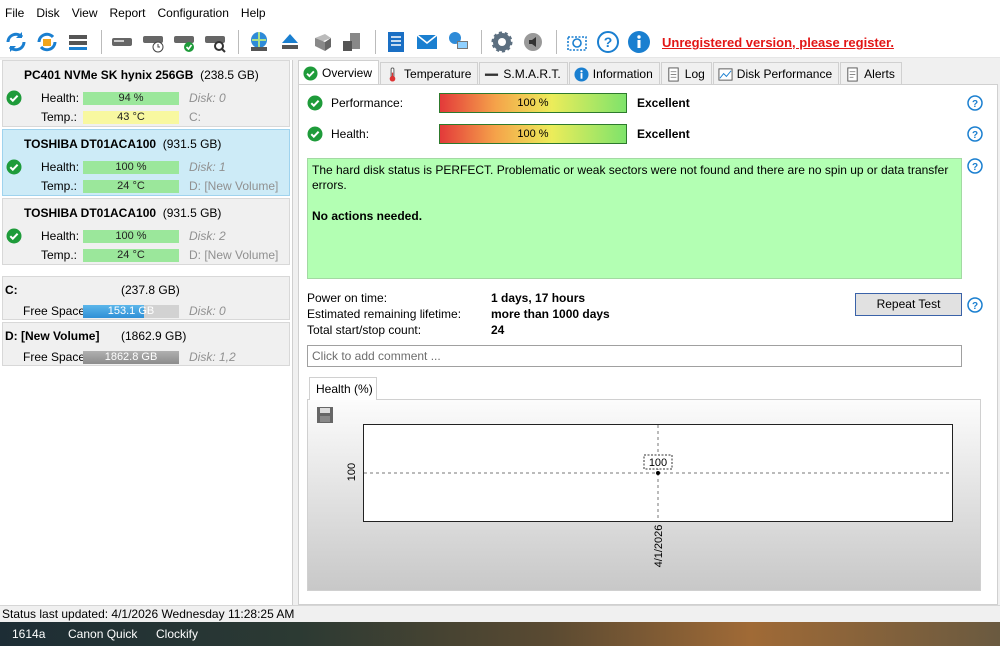 The height and width of the screenshot is (646, 1000). I want to click on disk-info-icon, so click(122, 42).